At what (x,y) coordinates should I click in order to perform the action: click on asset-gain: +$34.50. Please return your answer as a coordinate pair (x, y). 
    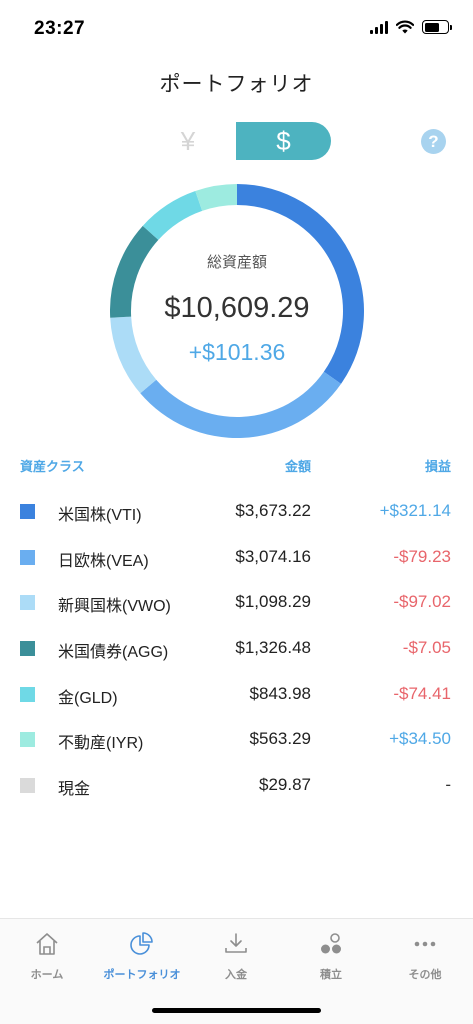
    Looking at the image, I should click on (420, 739).